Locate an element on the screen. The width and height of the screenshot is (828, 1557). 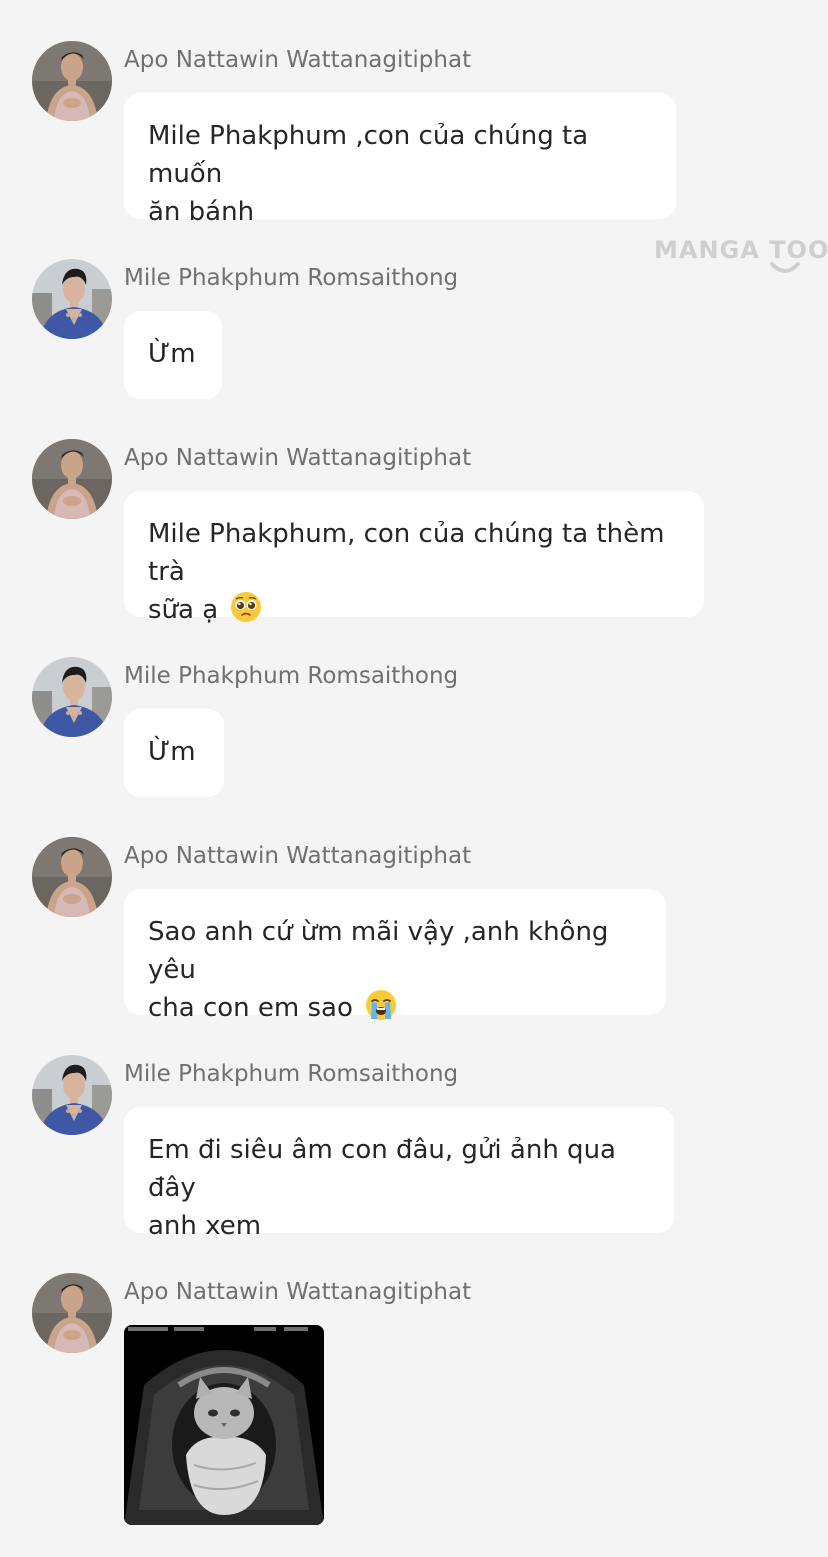
ultrasound-image is located at coordinates (224, 1425).